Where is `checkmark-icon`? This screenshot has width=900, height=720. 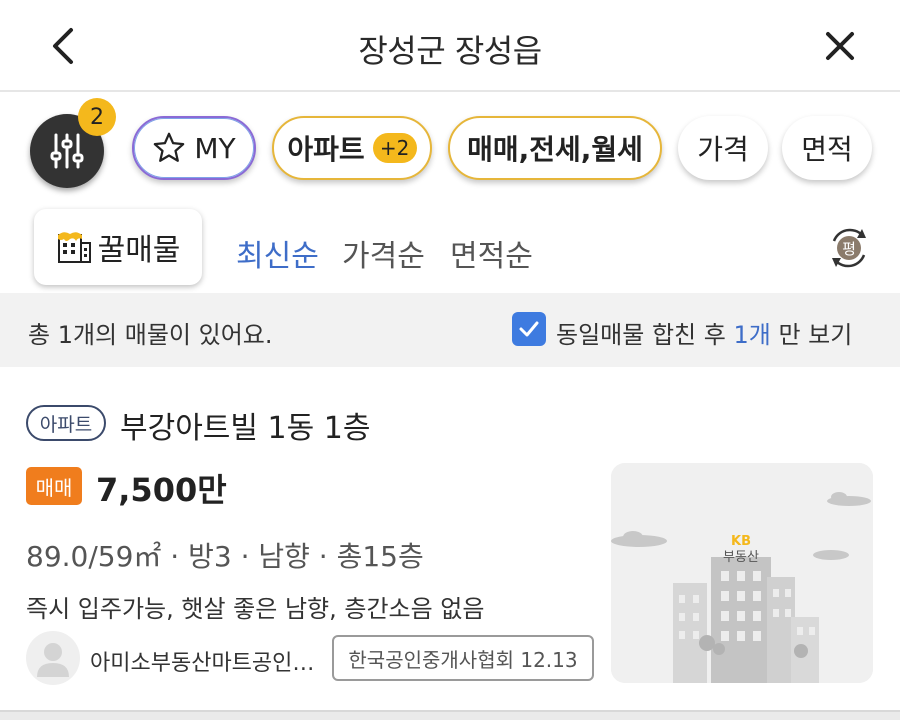 checkmark-icon is located at coordinates (529, 329).